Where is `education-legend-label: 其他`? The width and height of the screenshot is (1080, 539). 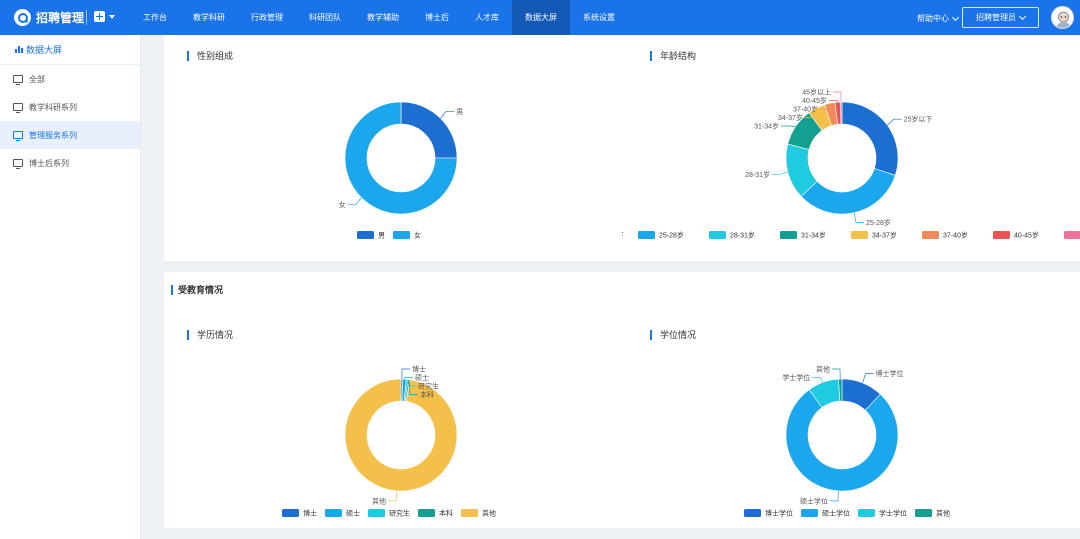 education-legend-label: 其他 is located at coordinates (489, 513).